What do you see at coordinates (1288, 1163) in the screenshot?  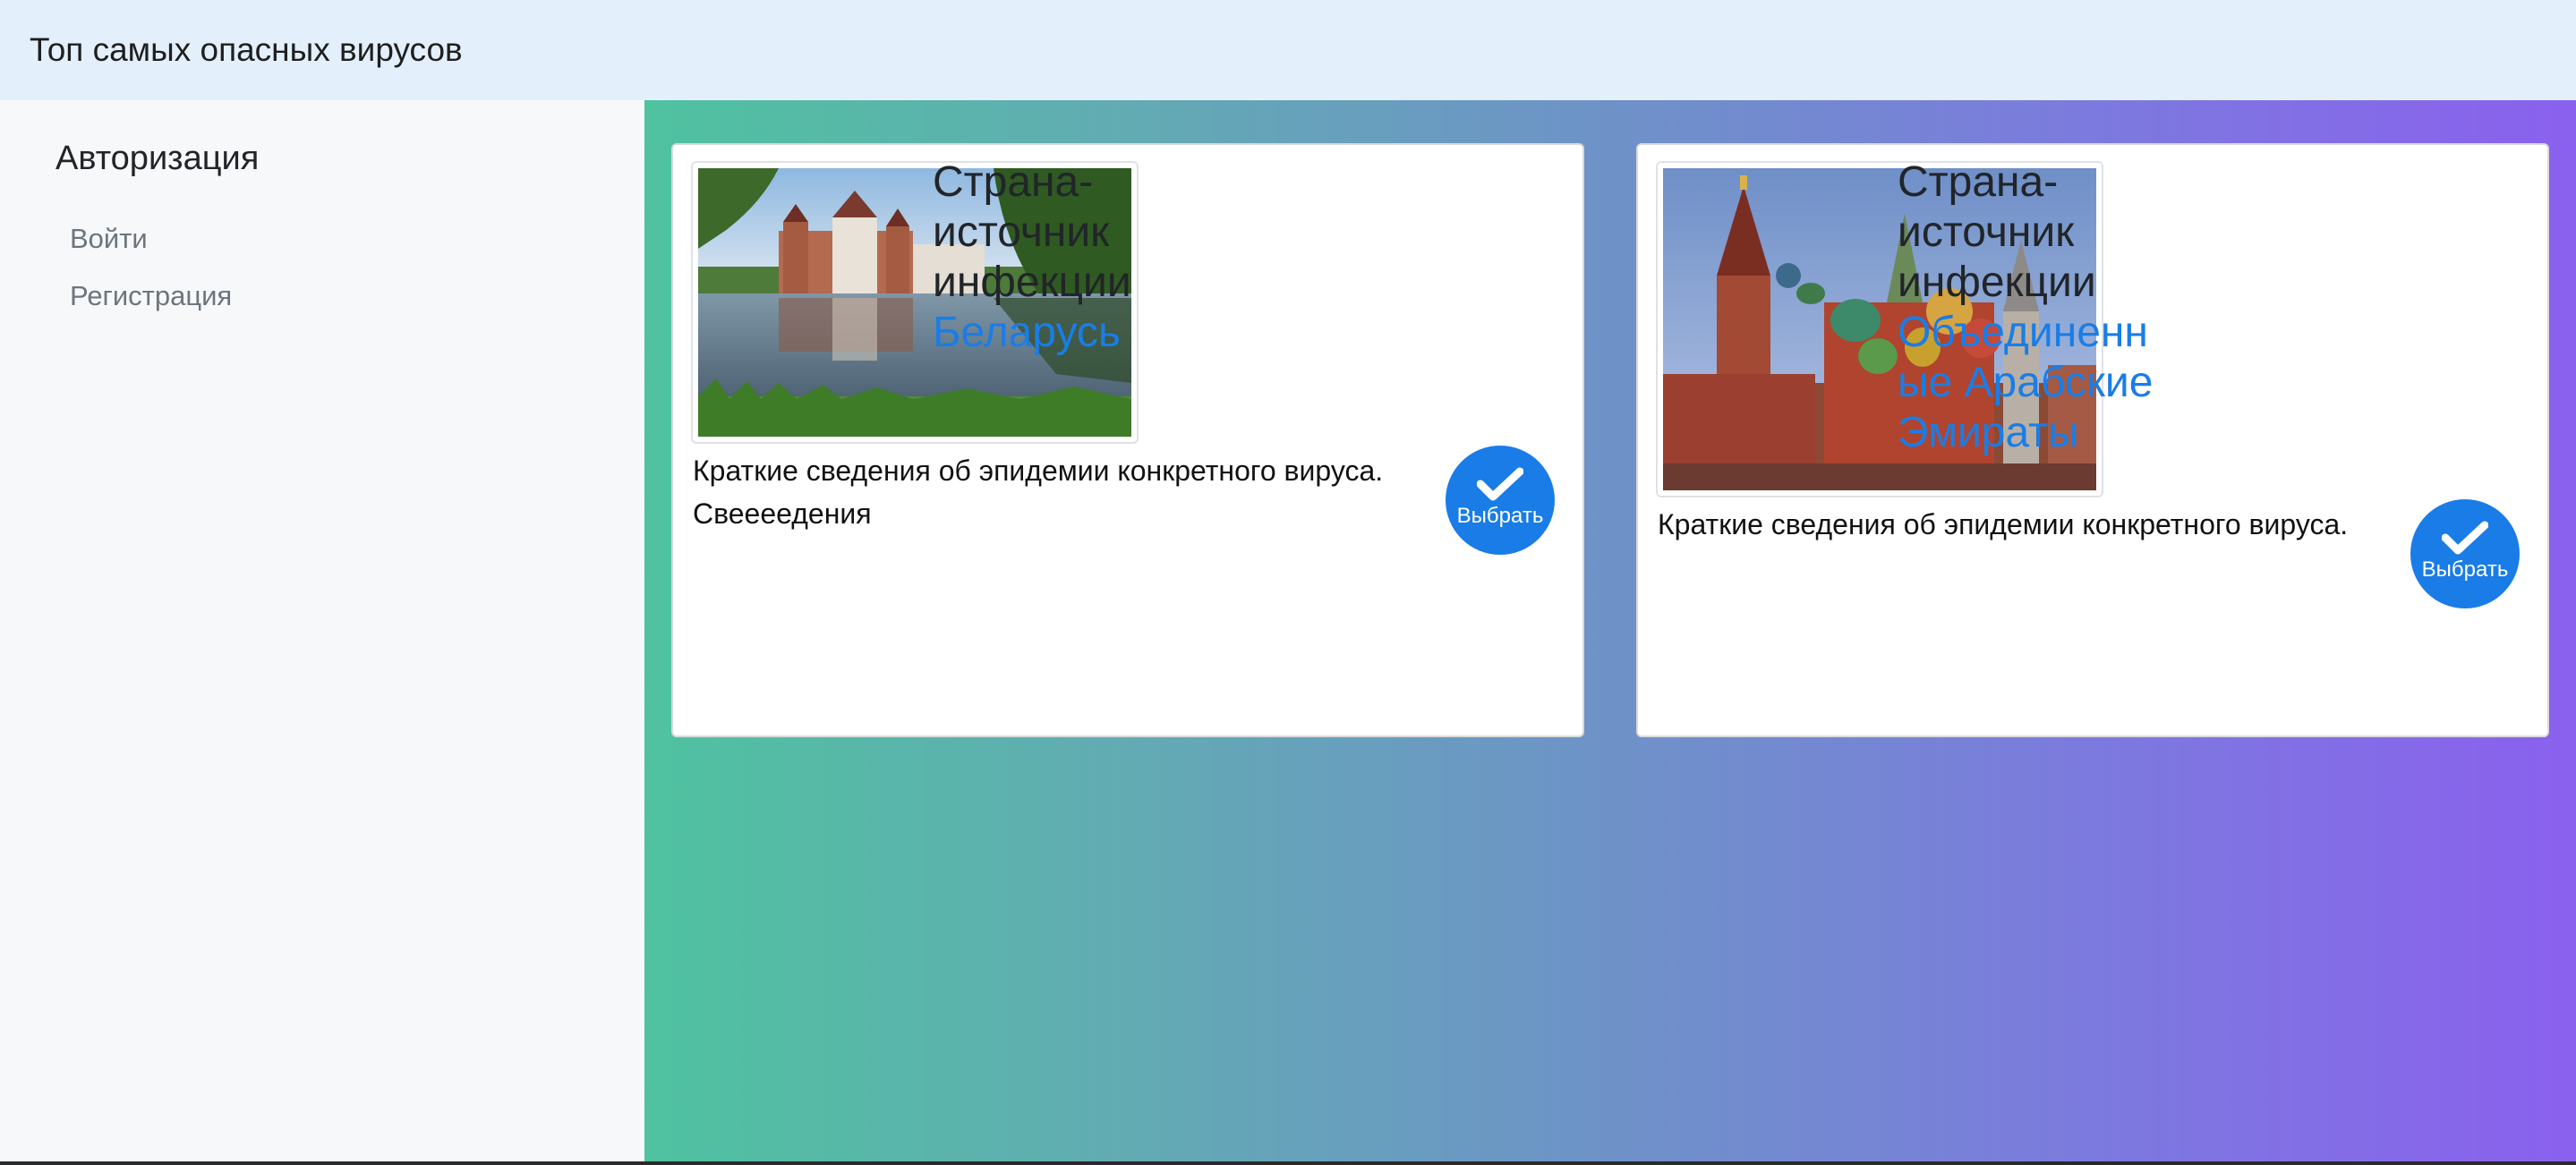 I see `bottom-border` at bounding box center [1288, 1163].